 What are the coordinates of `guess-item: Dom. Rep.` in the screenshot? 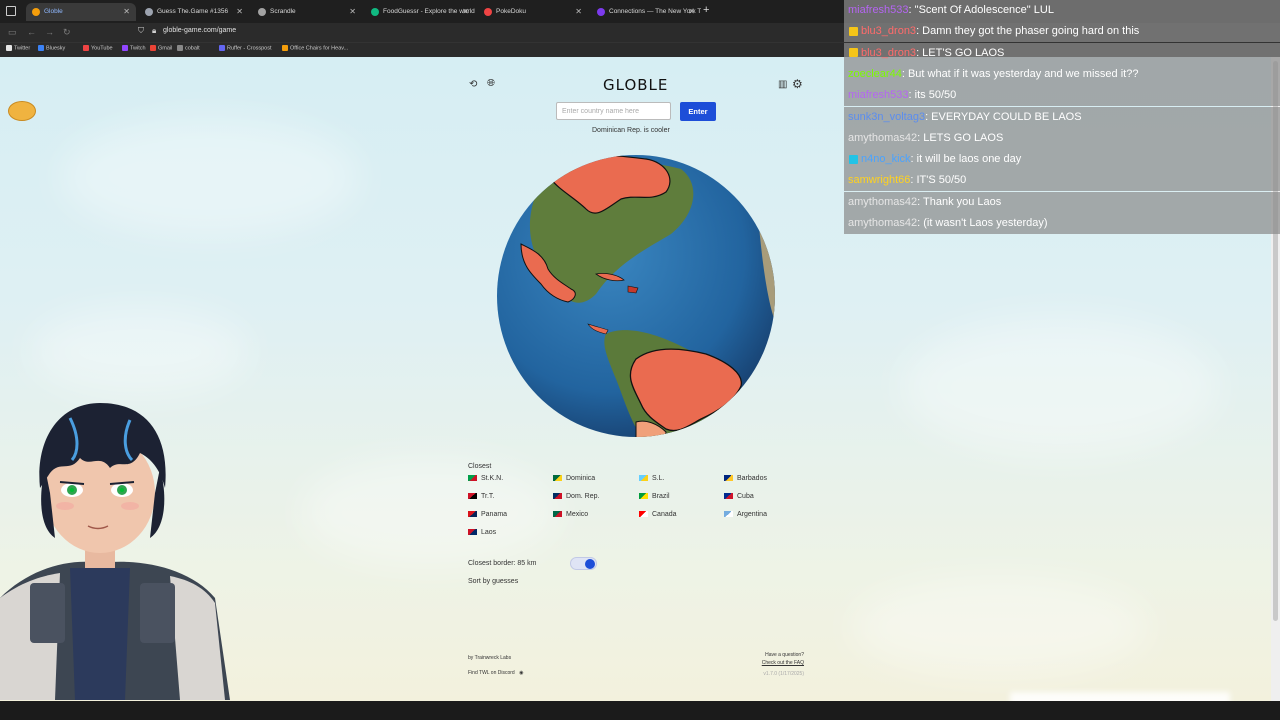 It's located at (576, 496).